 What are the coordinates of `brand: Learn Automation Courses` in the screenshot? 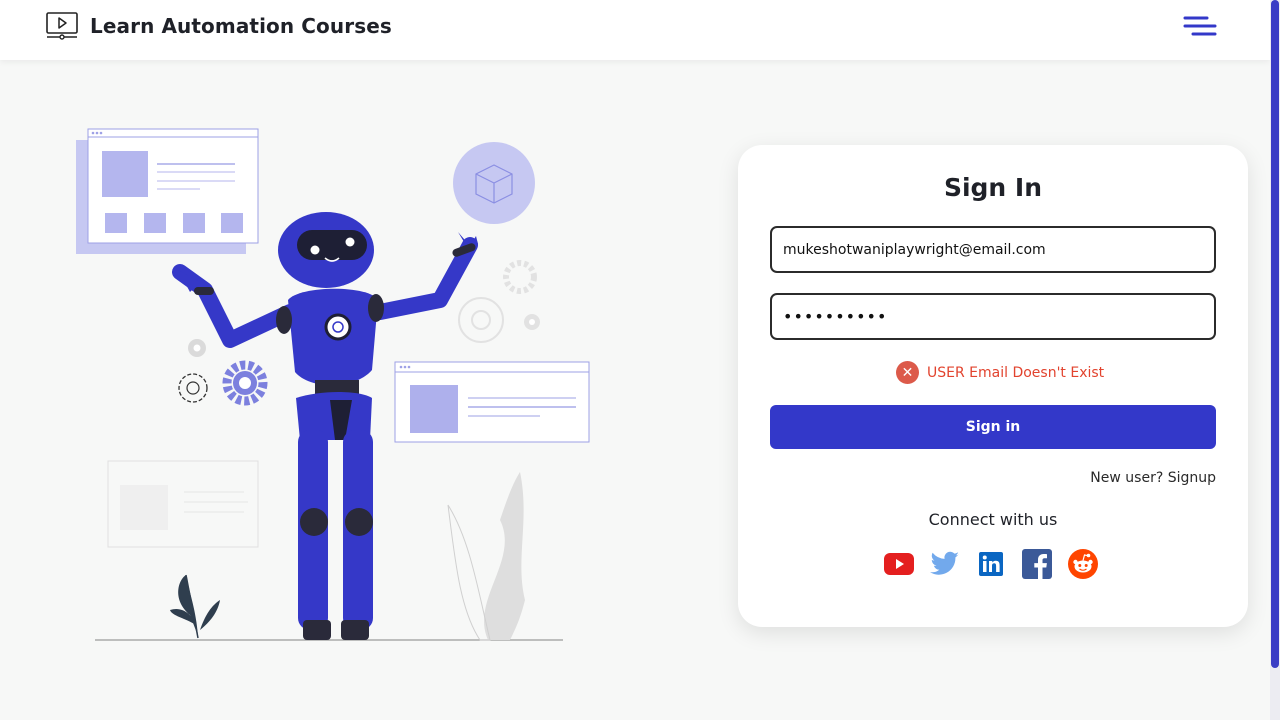 It's located at (219, 26).